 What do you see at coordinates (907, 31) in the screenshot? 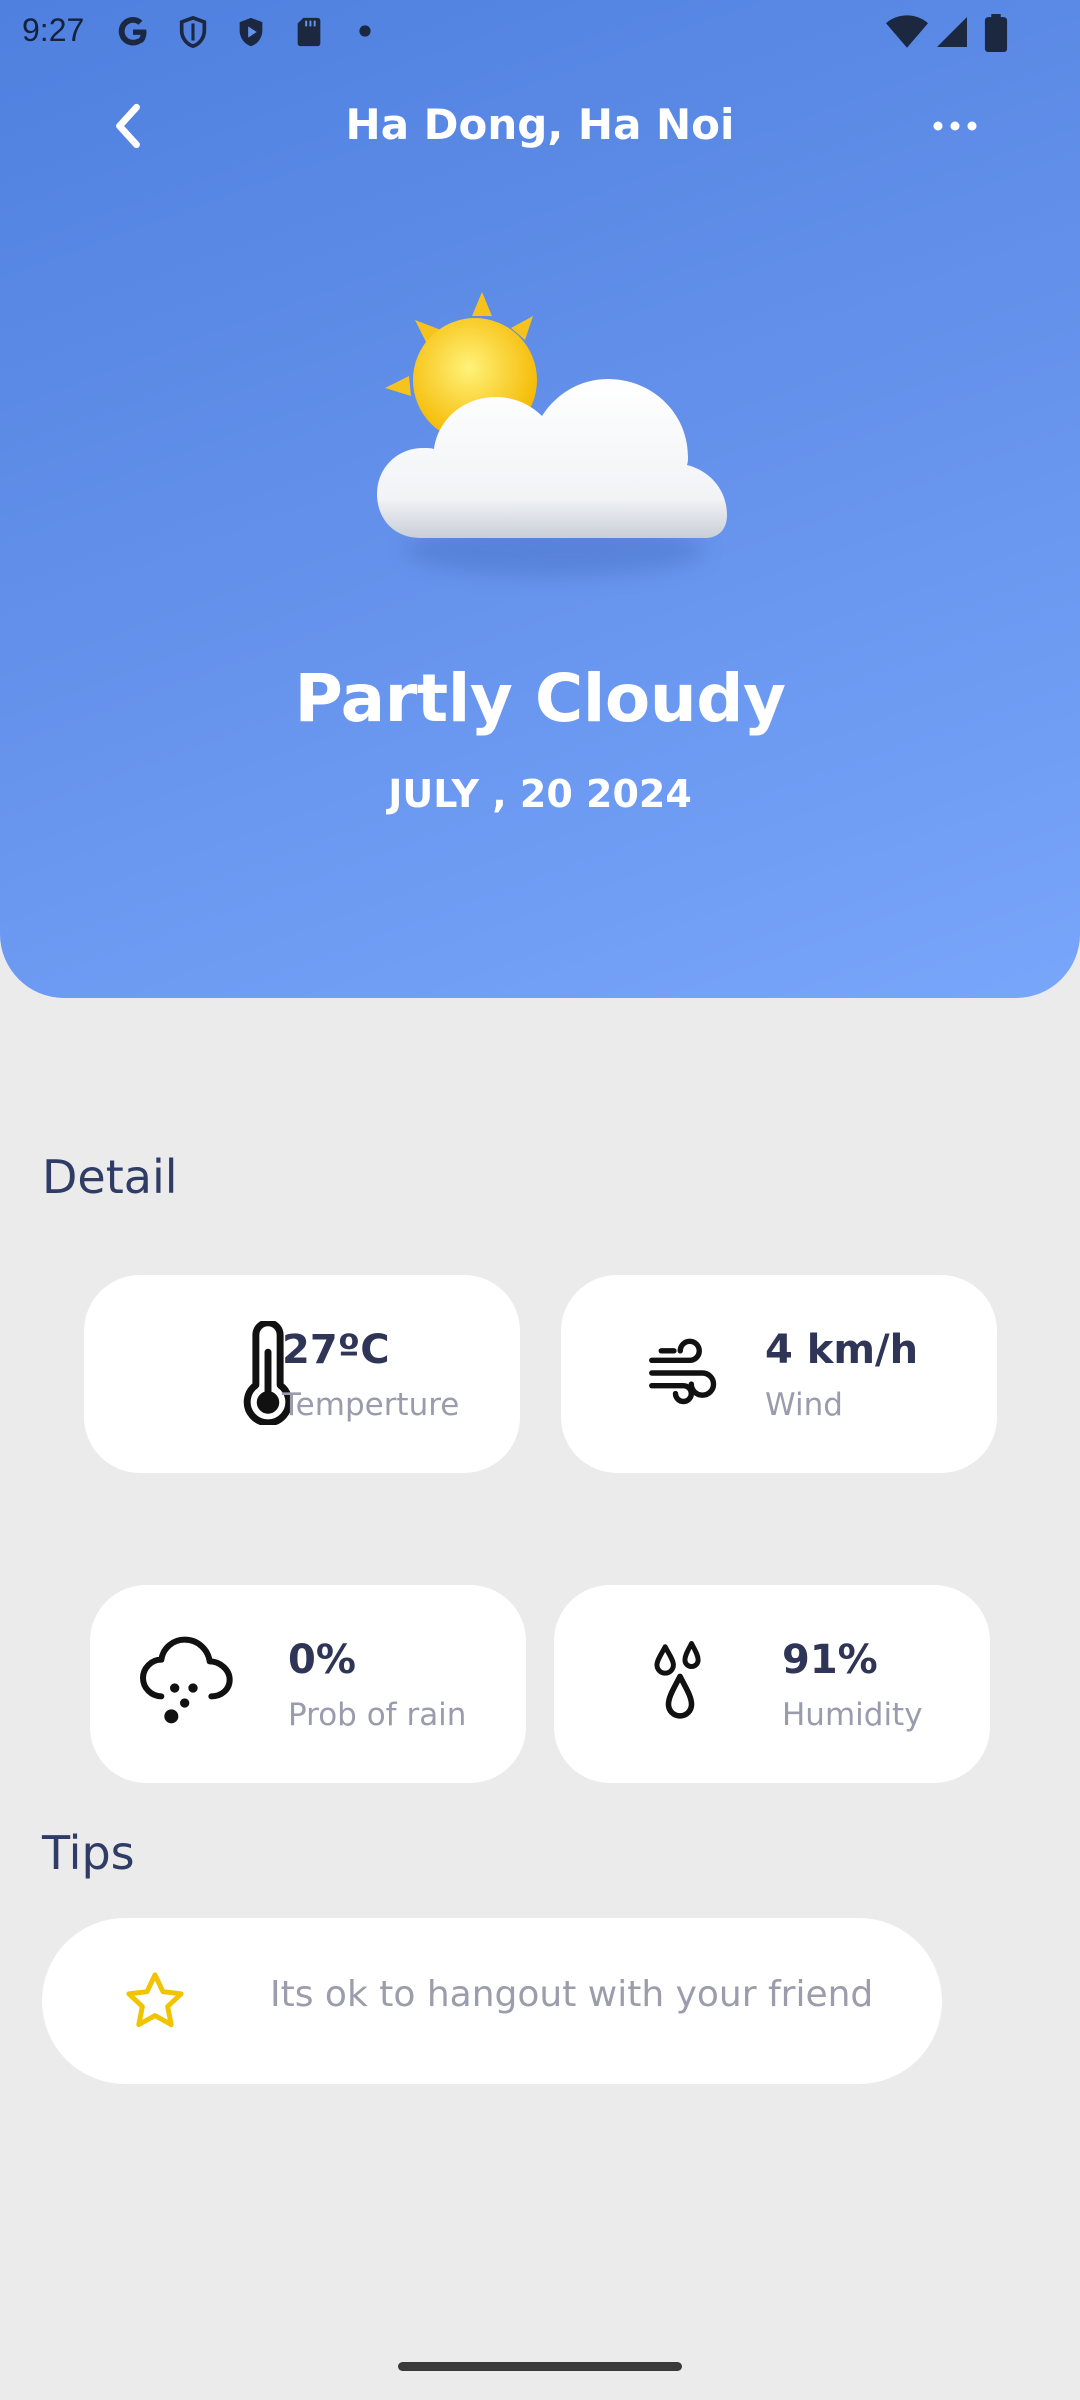
I see `wifi-icon` at bounding box center [907, 31].